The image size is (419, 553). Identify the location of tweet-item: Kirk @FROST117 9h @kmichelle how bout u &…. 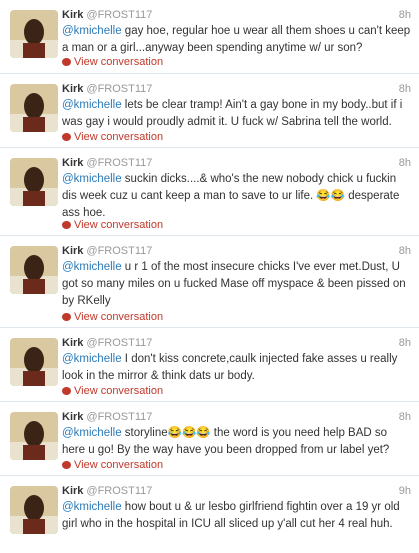
(209, 514).